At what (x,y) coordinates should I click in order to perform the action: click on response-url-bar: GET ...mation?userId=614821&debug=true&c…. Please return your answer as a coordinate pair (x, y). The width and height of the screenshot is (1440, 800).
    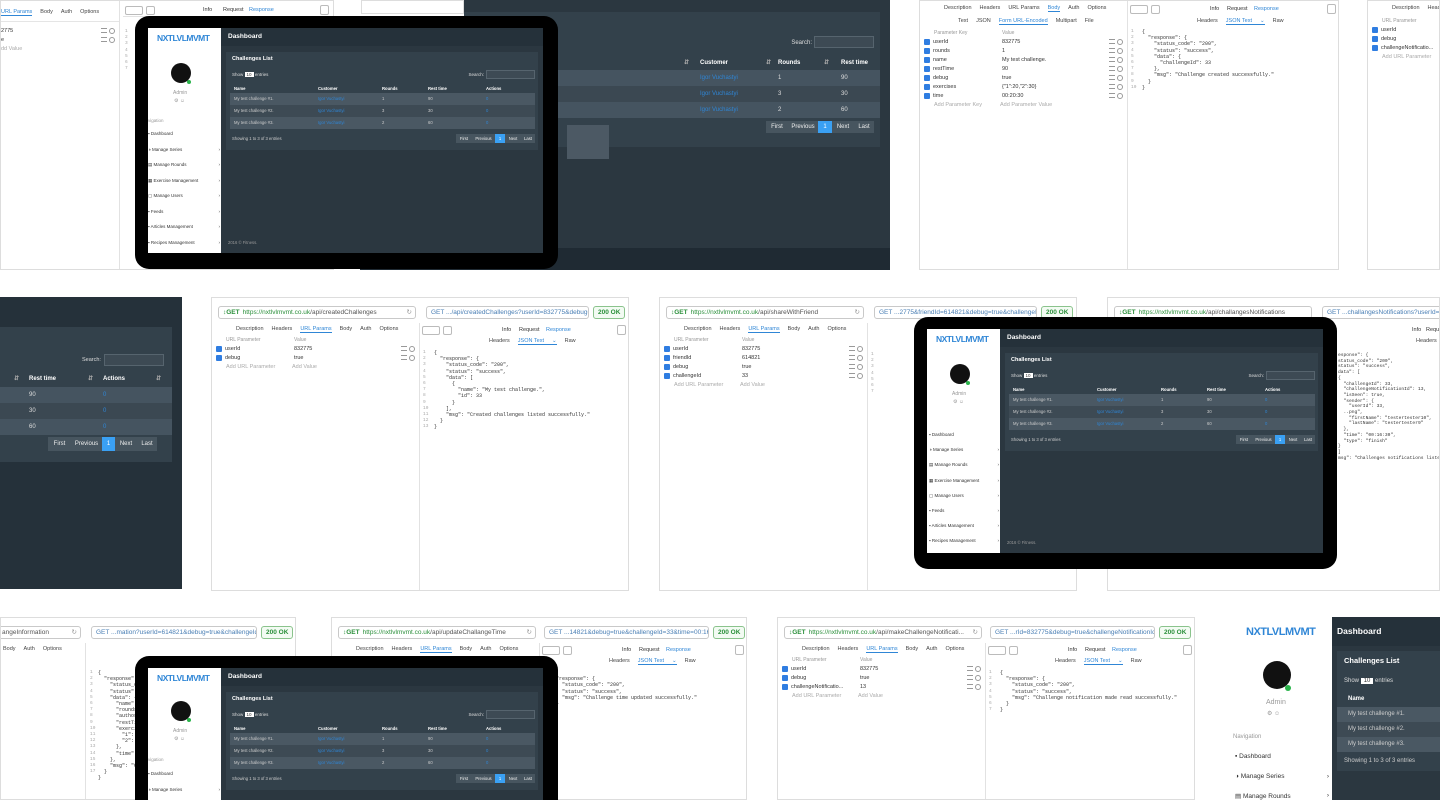
    Looking at the image, I should click on (174, 632).